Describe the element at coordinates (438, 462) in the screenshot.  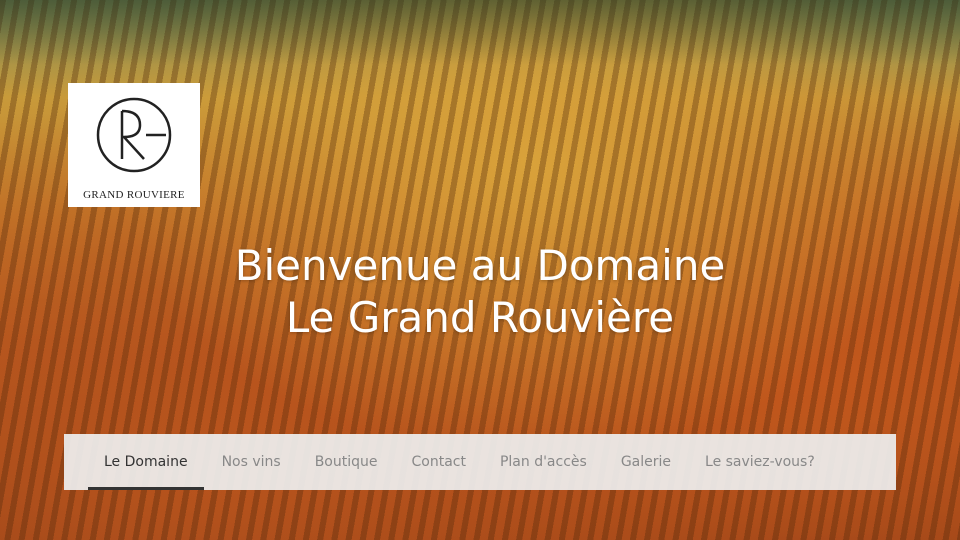
I see `nav-item-contact: Contact` at that location.